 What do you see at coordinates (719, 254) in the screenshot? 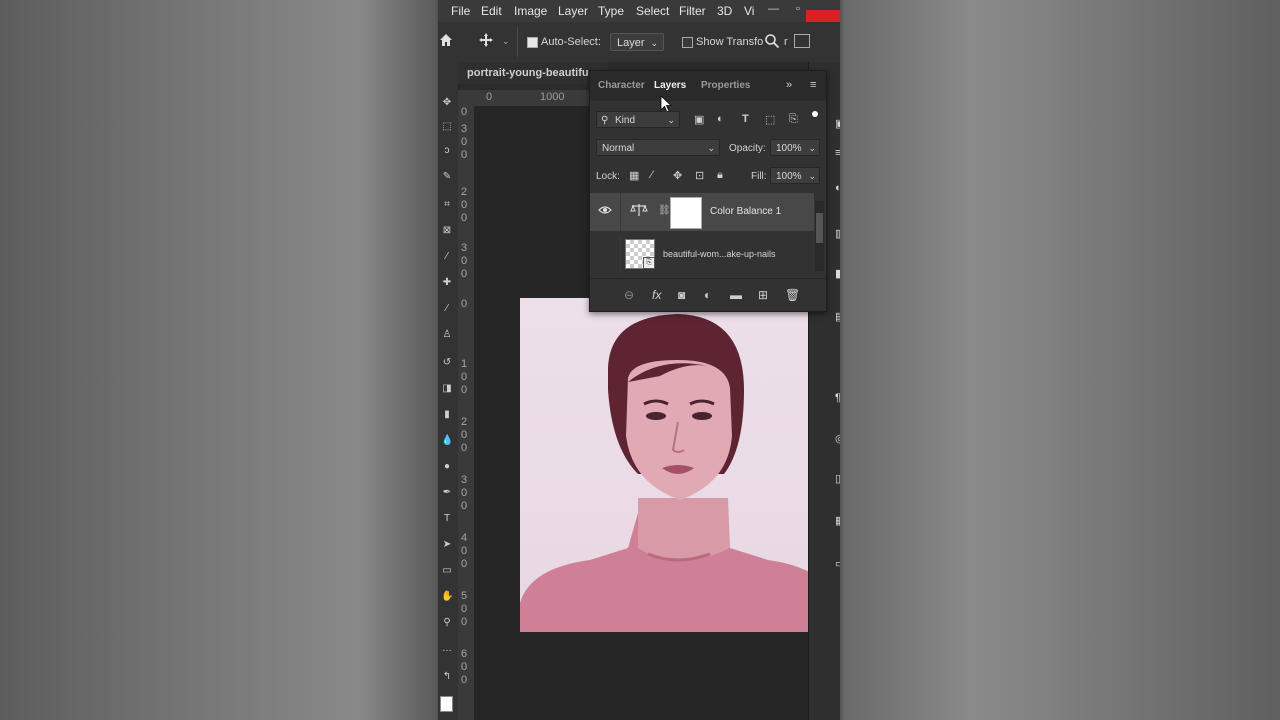
I see `layer-name: beautiful-wom...ake-up-nails` at bounding box center [719, 254].